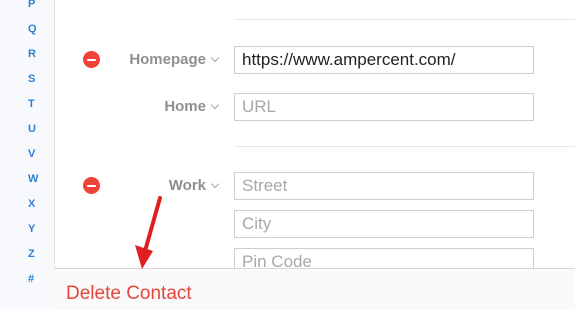 This screenshot has width=575, height=310. I want to click on work-label: Work, so click(187, 185).